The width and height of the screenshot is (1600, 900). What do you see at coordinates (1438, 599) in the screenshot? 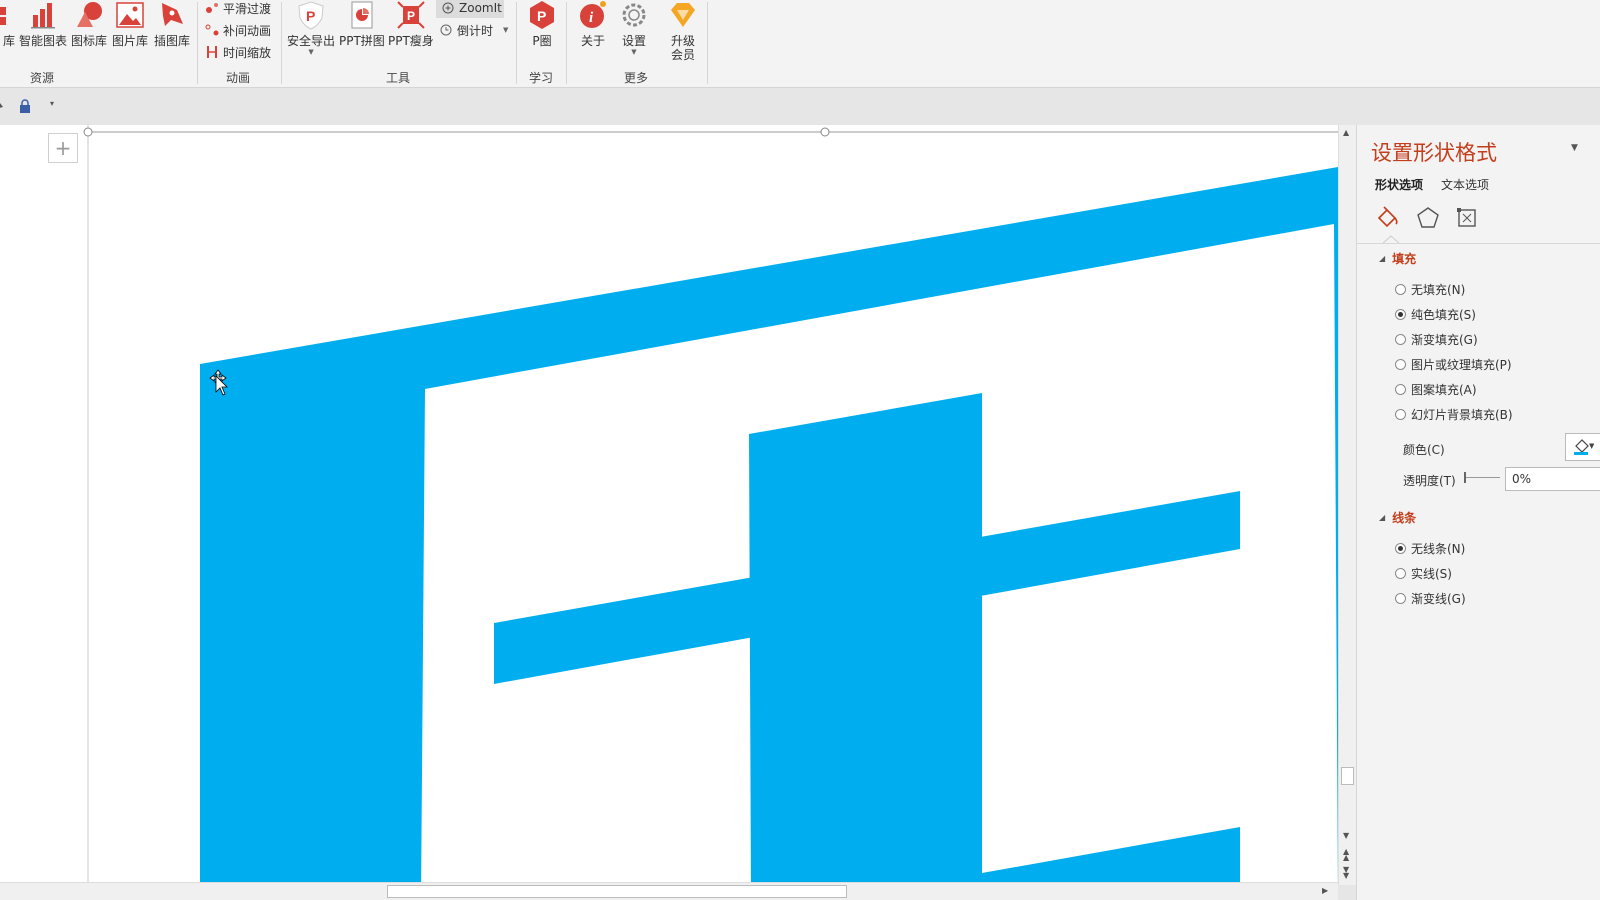
I see `radio-label: 渐变线(G)` at bounding box center [1438, 599].